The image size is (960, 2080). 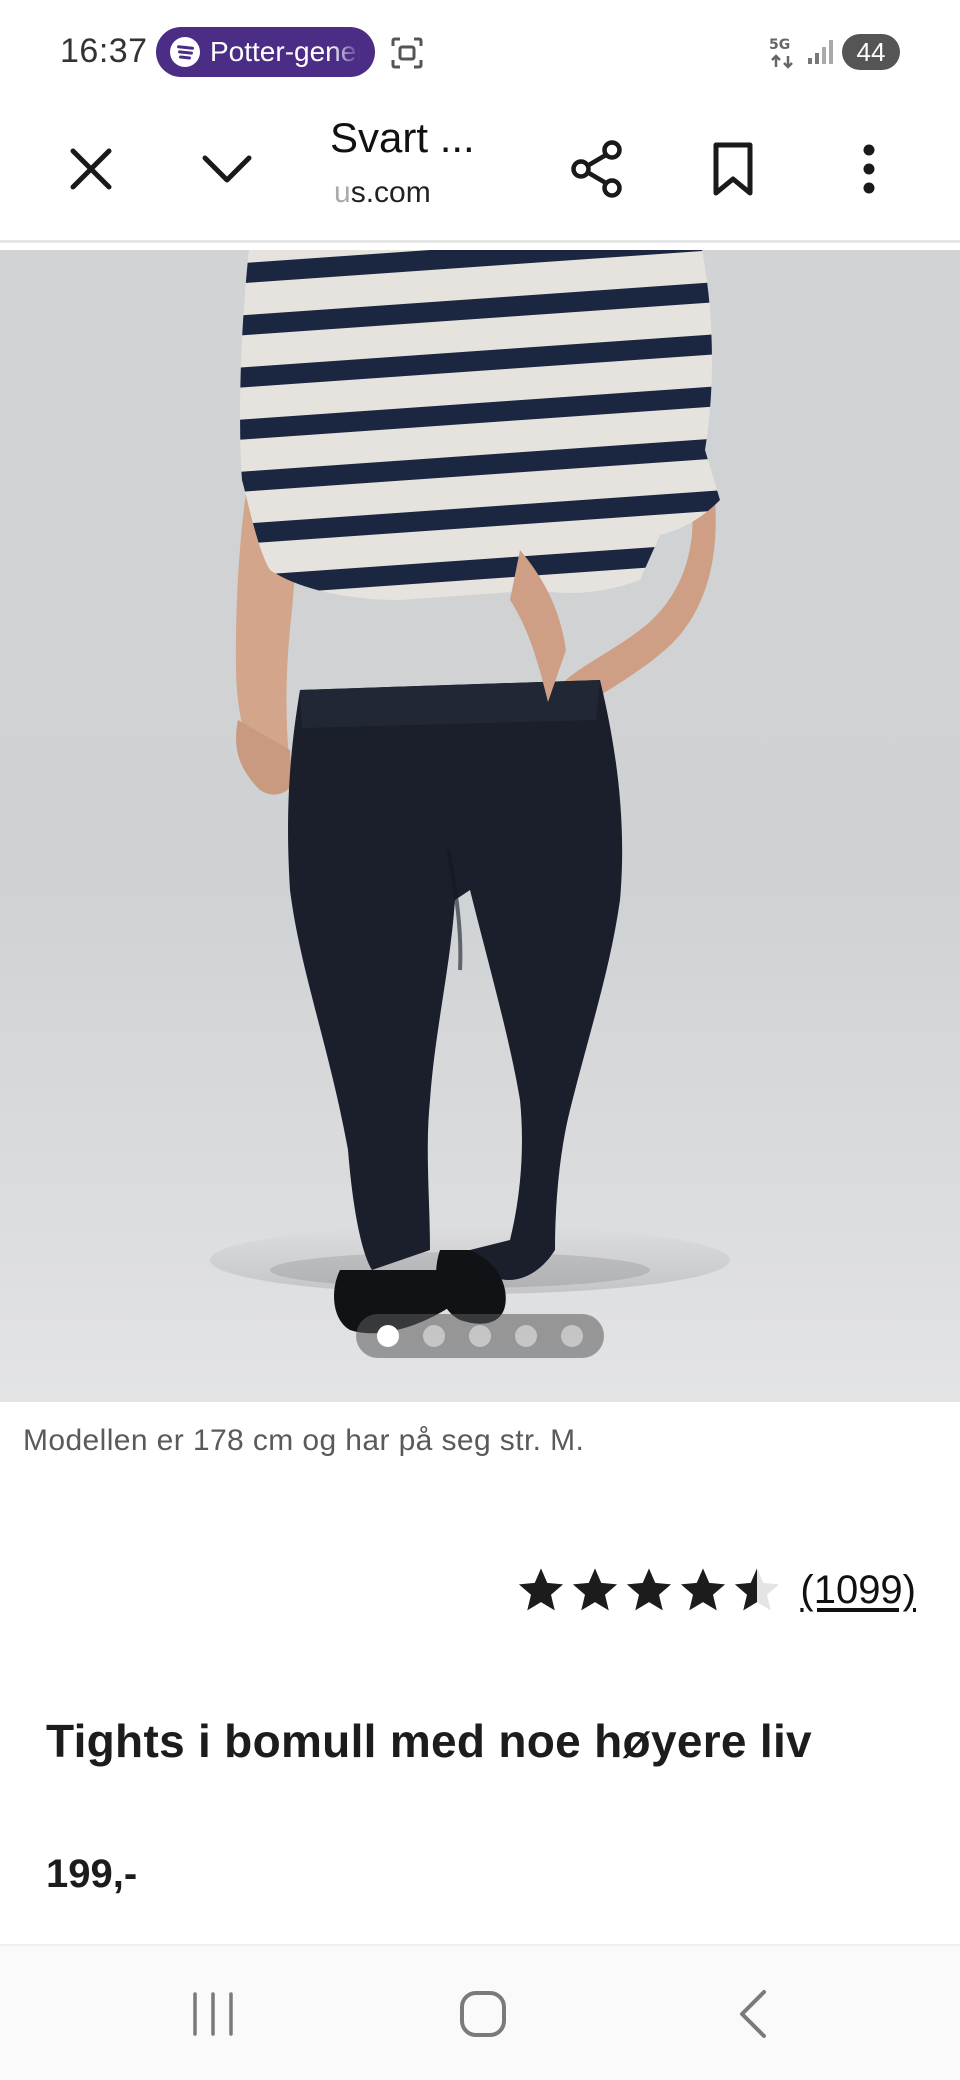 I want to click on review-count-link: (1099), so click(x=858, y=1590).